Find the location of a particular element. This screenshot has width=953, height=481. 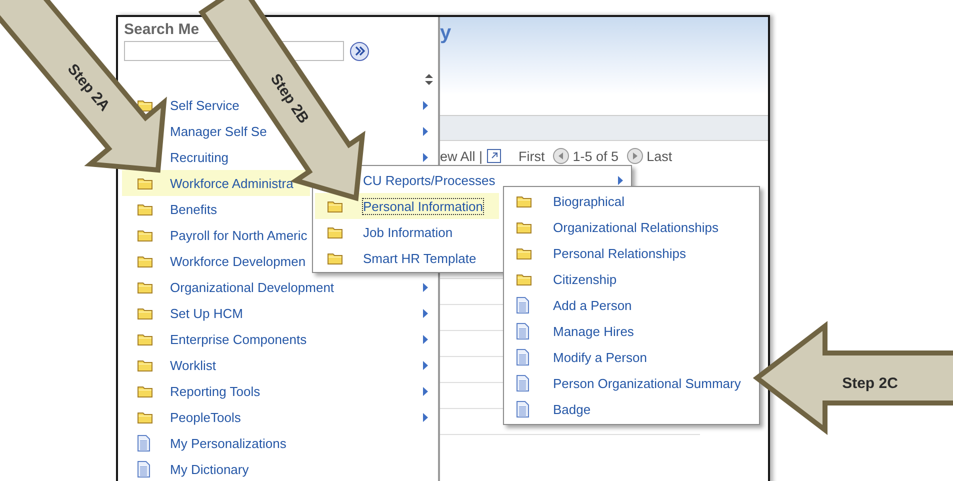

menu-item: My Personalizations is located at coordinates (228, 443).